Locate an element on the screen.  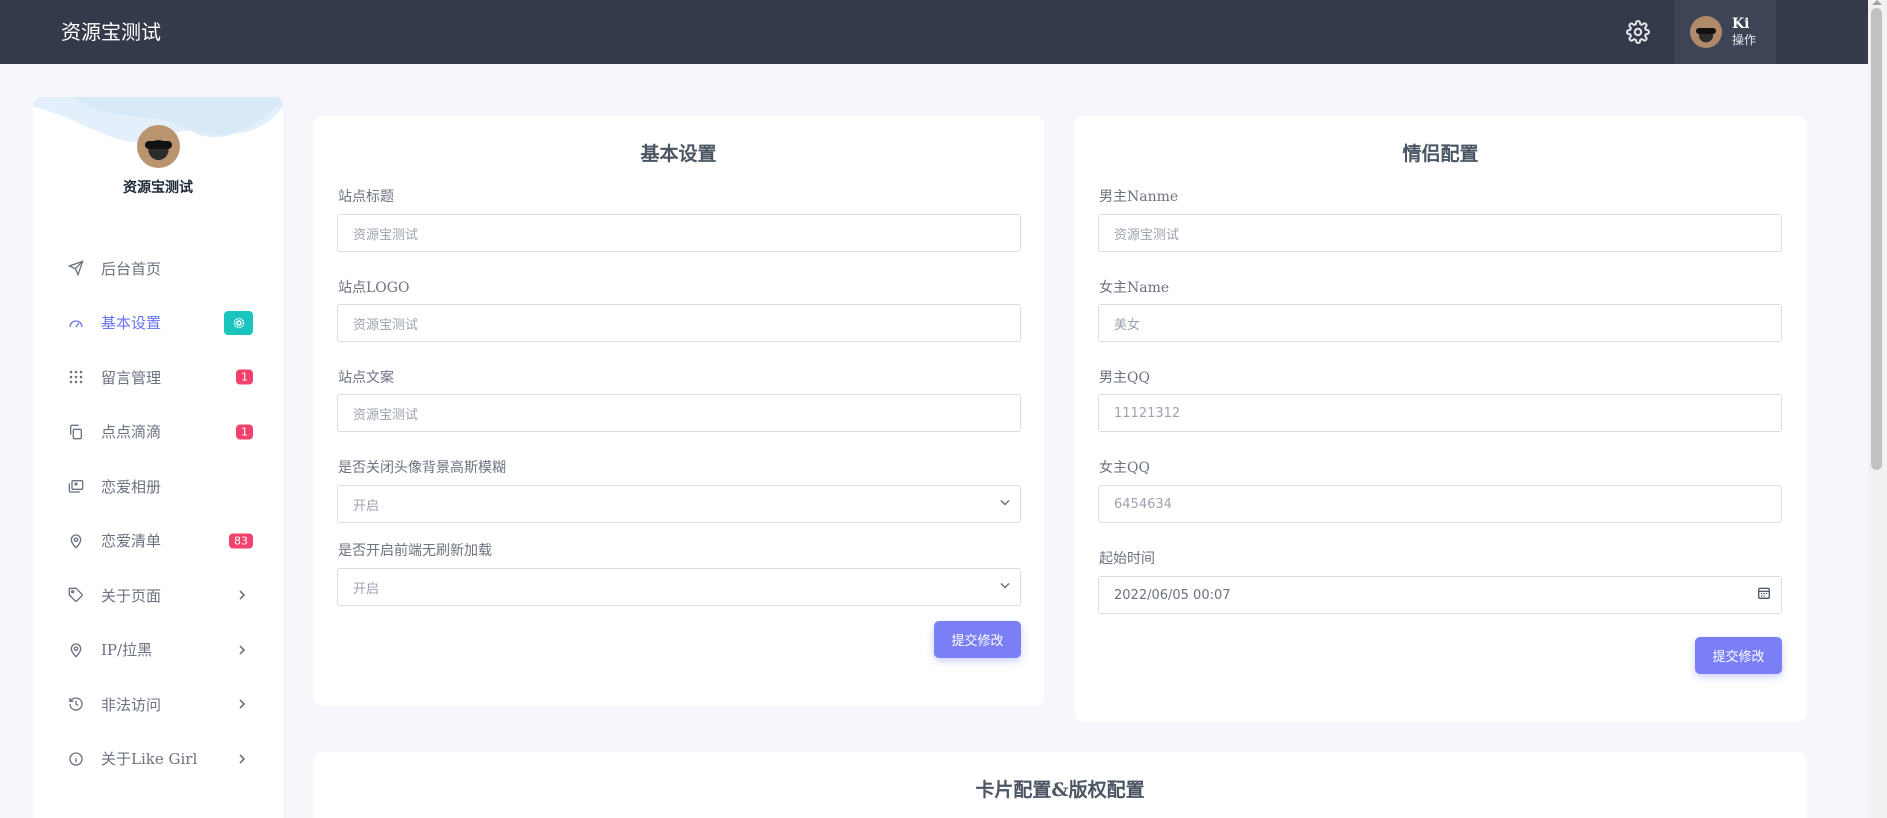
scroll-up-arrow-icon is located at coordinates (1877, 2).